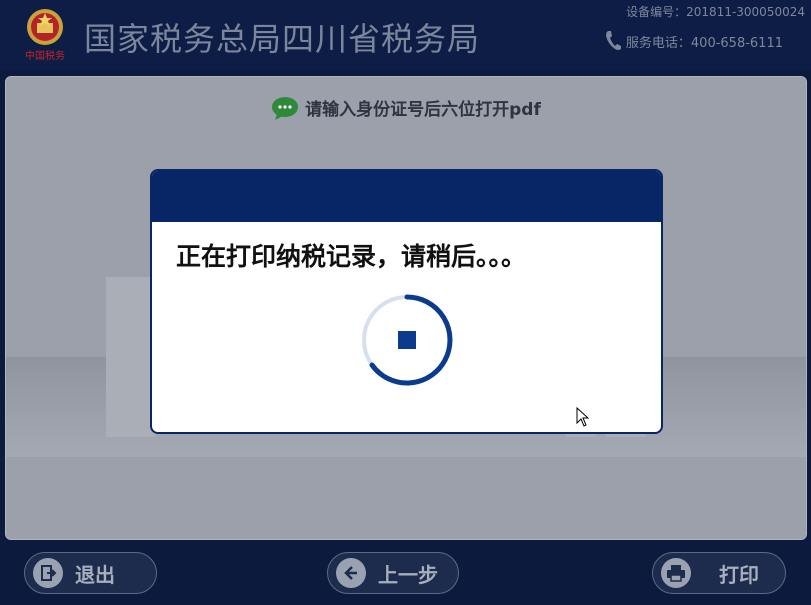 The width and height of the screenshot is (811, 605). I want to click on tax-emblem-logo: 中国税务, so click(45, 35).